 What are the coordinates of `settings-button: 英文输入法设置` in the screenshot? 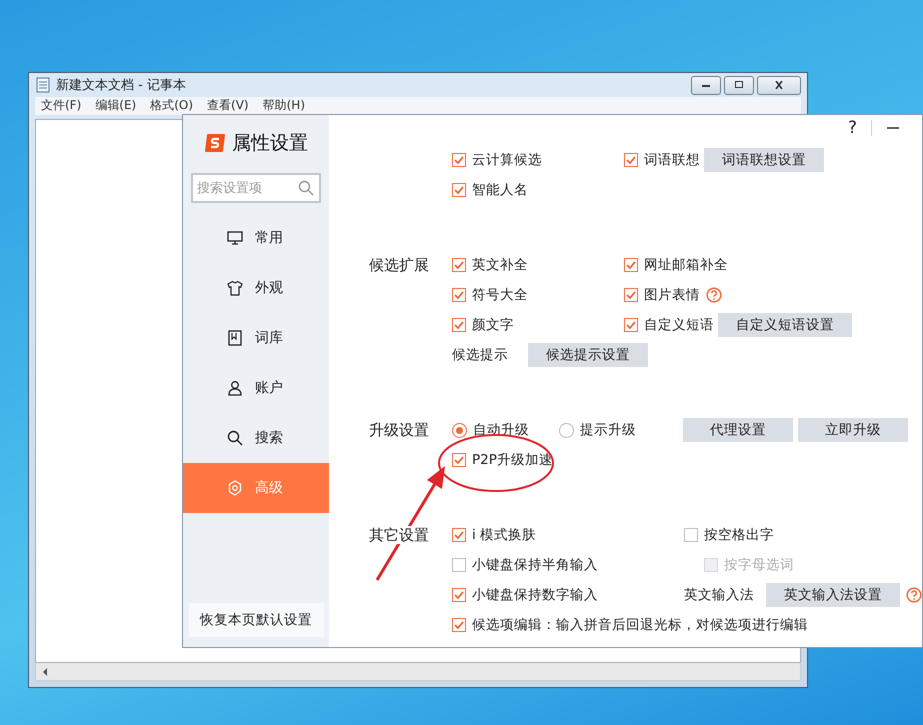 It's located at (833, 595).